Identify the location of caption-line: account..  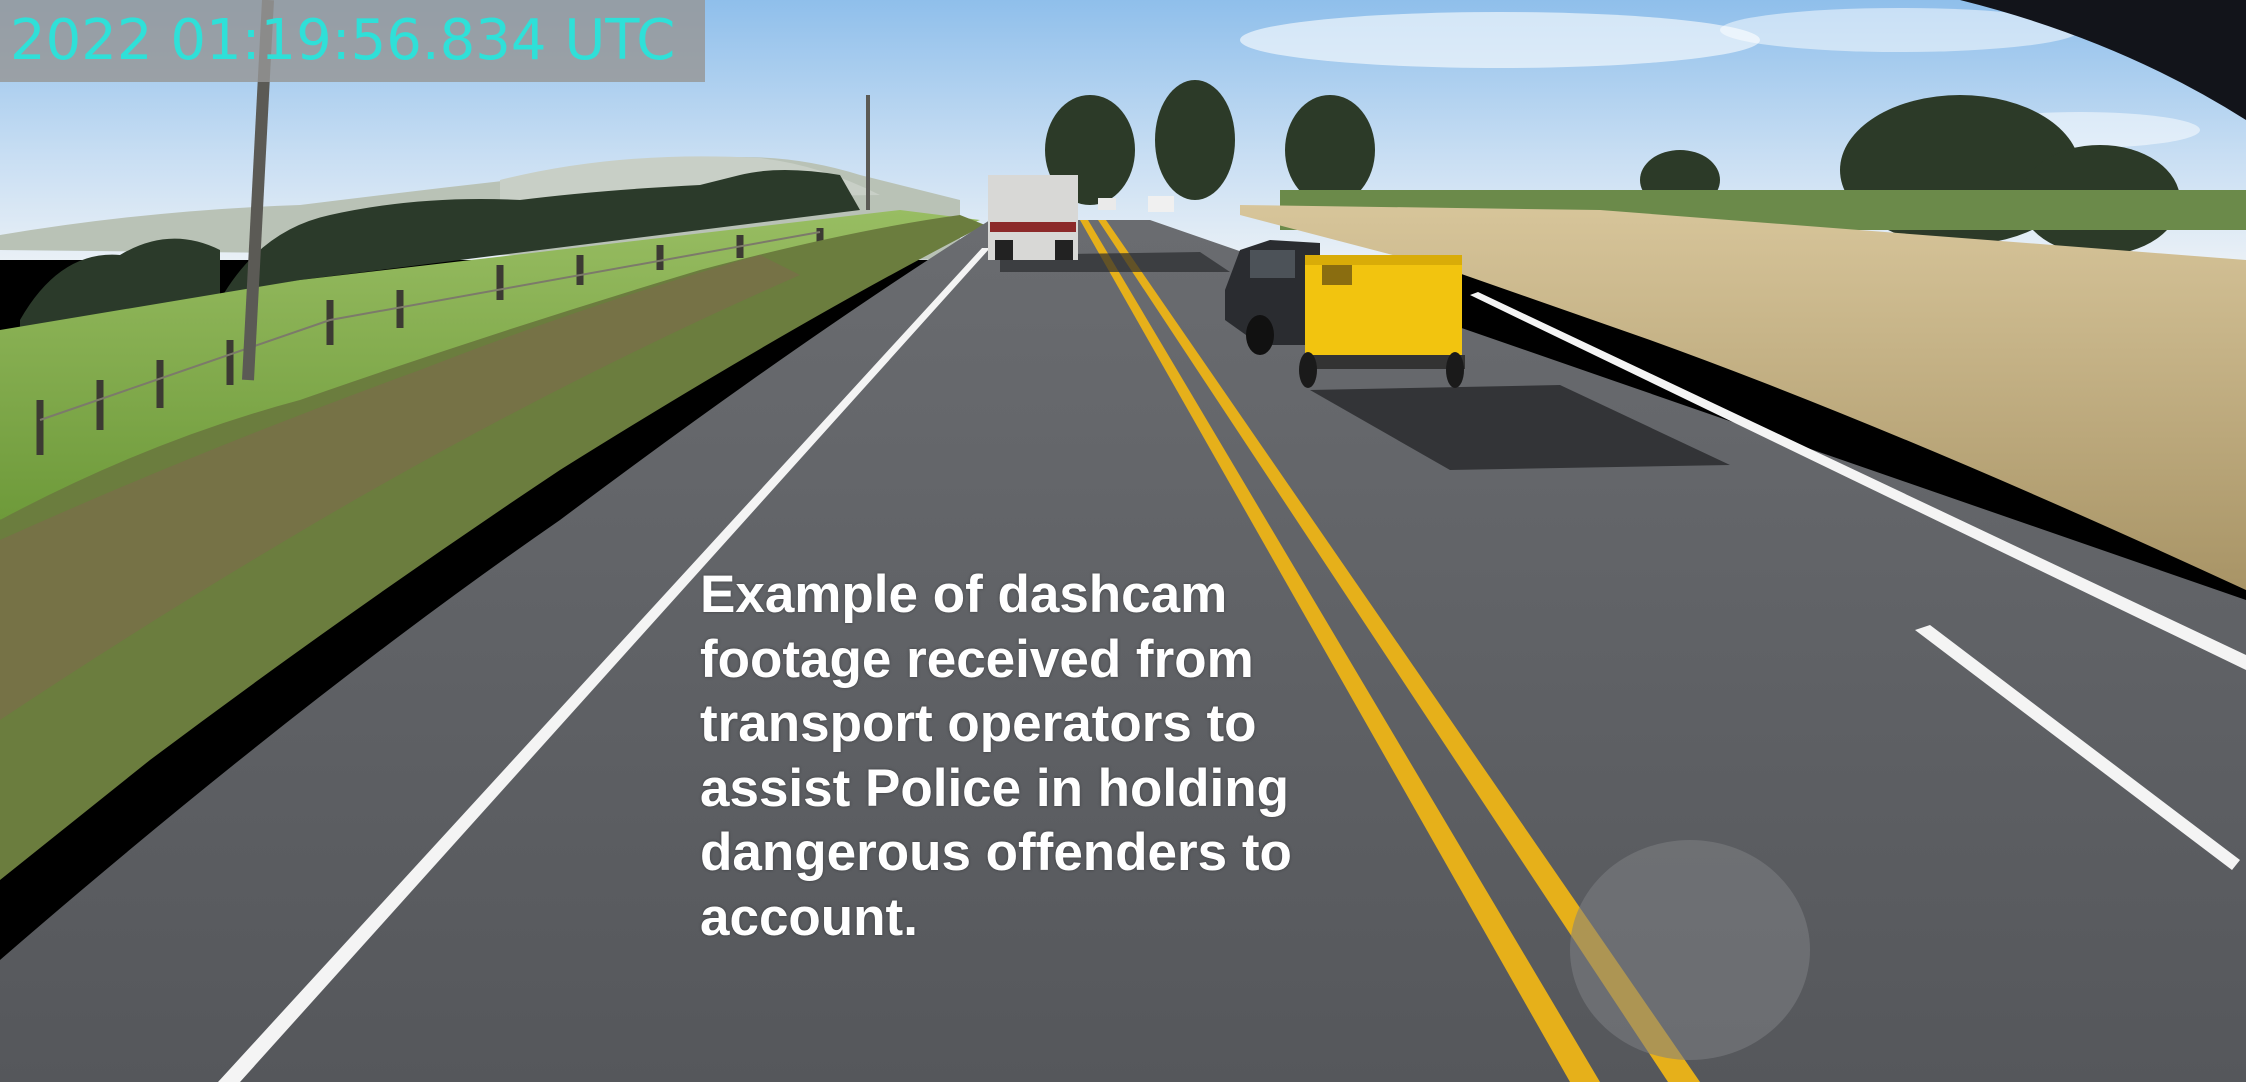
(809, 917).